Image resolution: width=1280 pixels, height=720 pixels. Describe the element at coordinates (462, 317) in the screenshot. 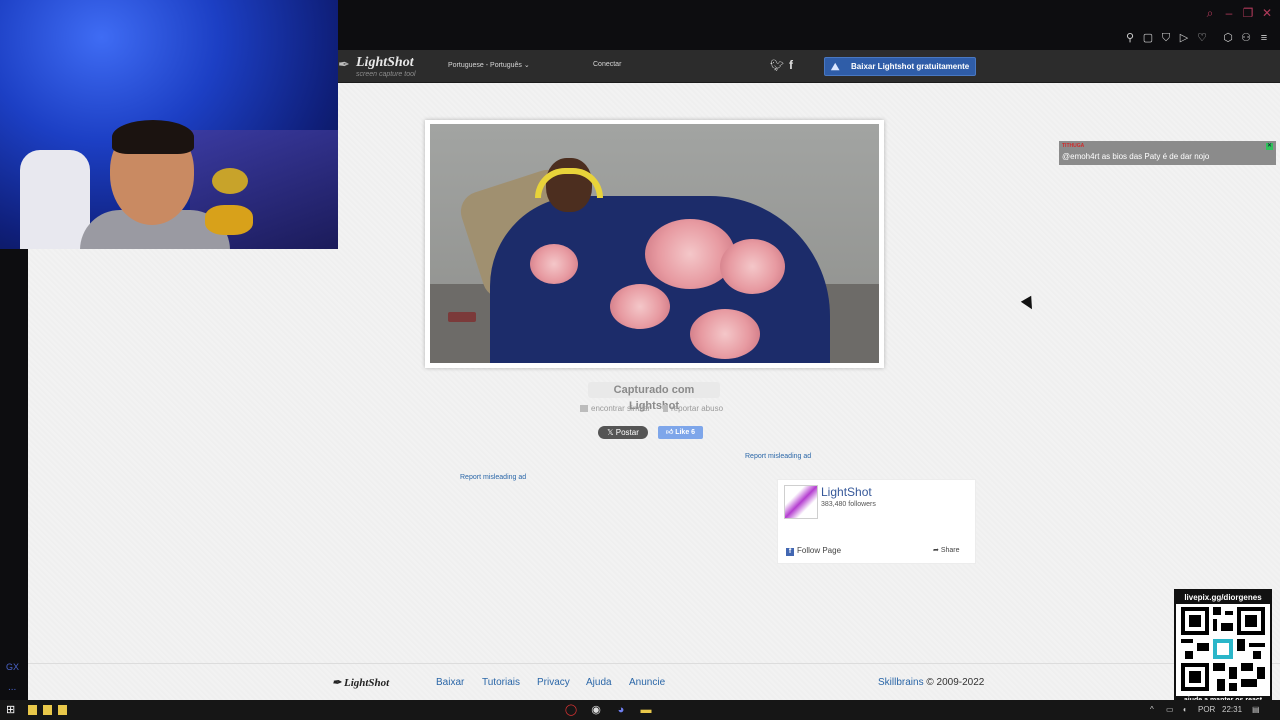

I see `image-phone` at that location.